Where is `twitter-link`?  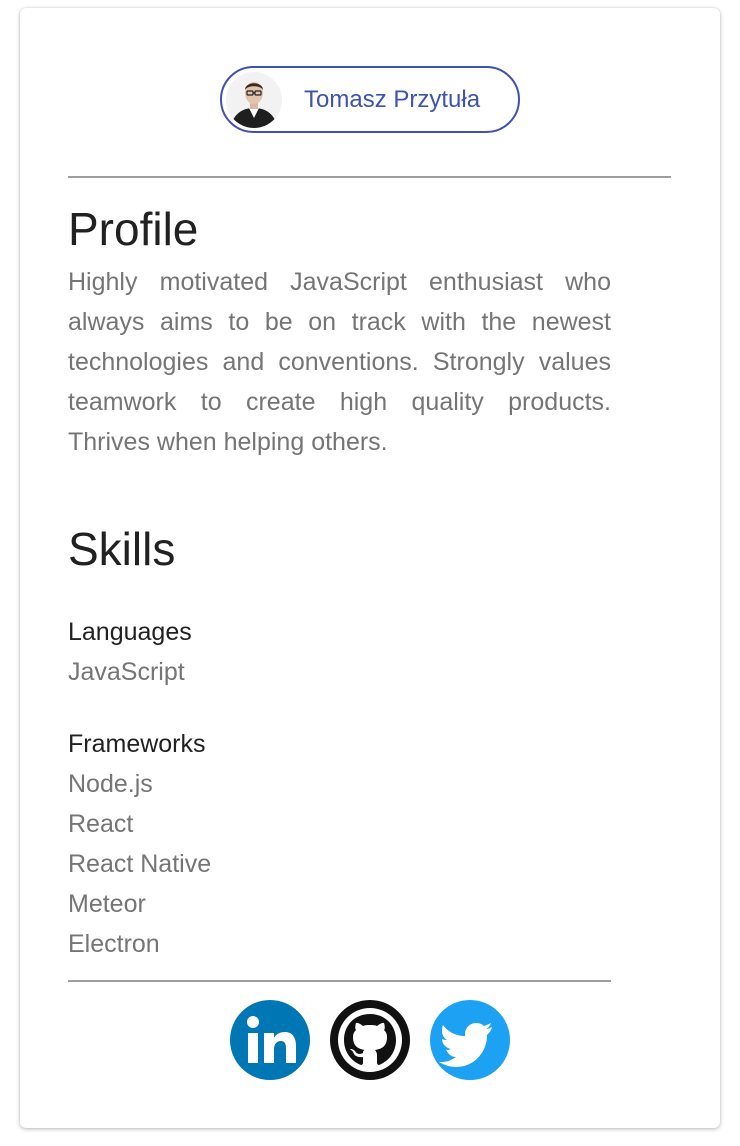
twitter-link is located at coordinates (470, 1040).